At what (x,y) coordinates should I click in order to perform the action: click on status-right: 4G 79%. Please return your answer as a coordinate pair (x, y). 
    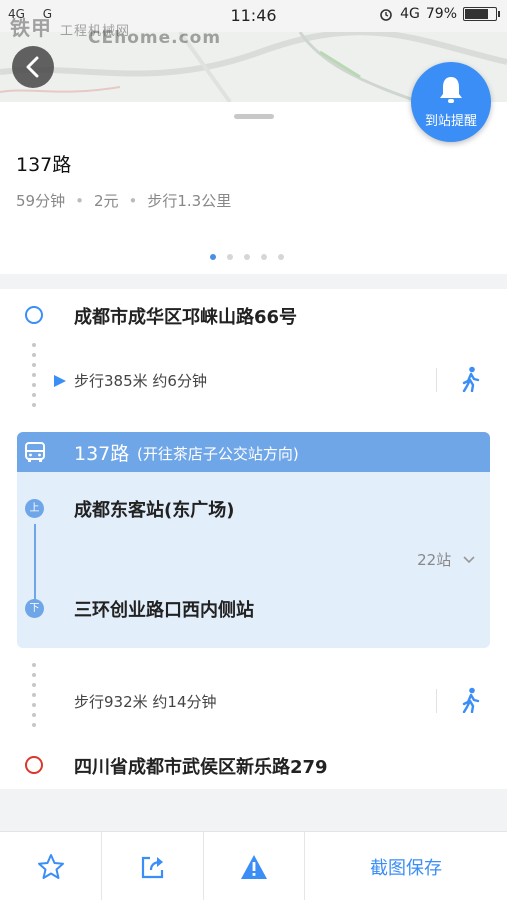
    Looking at the image, I should click on (439, 14).